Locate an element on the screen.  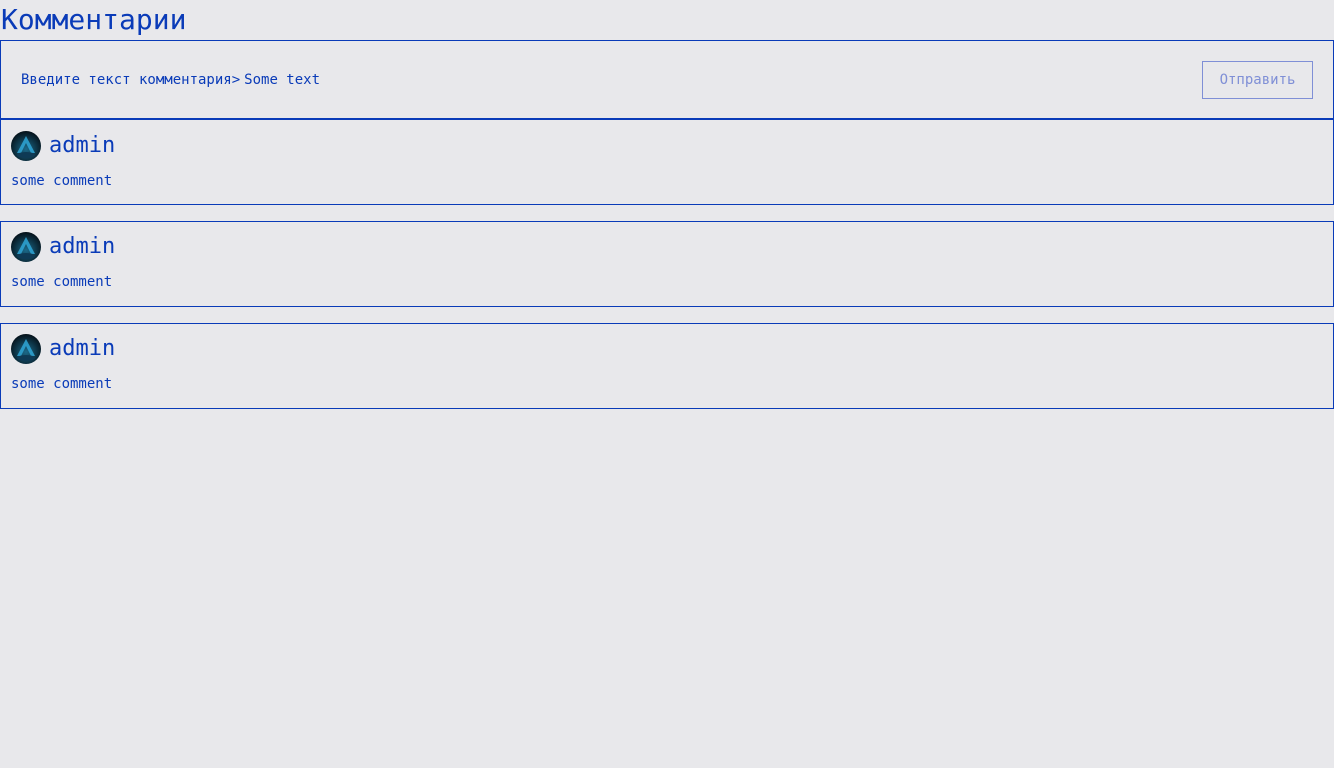
page-title: Комментарии is located at coordinates (94, 19).